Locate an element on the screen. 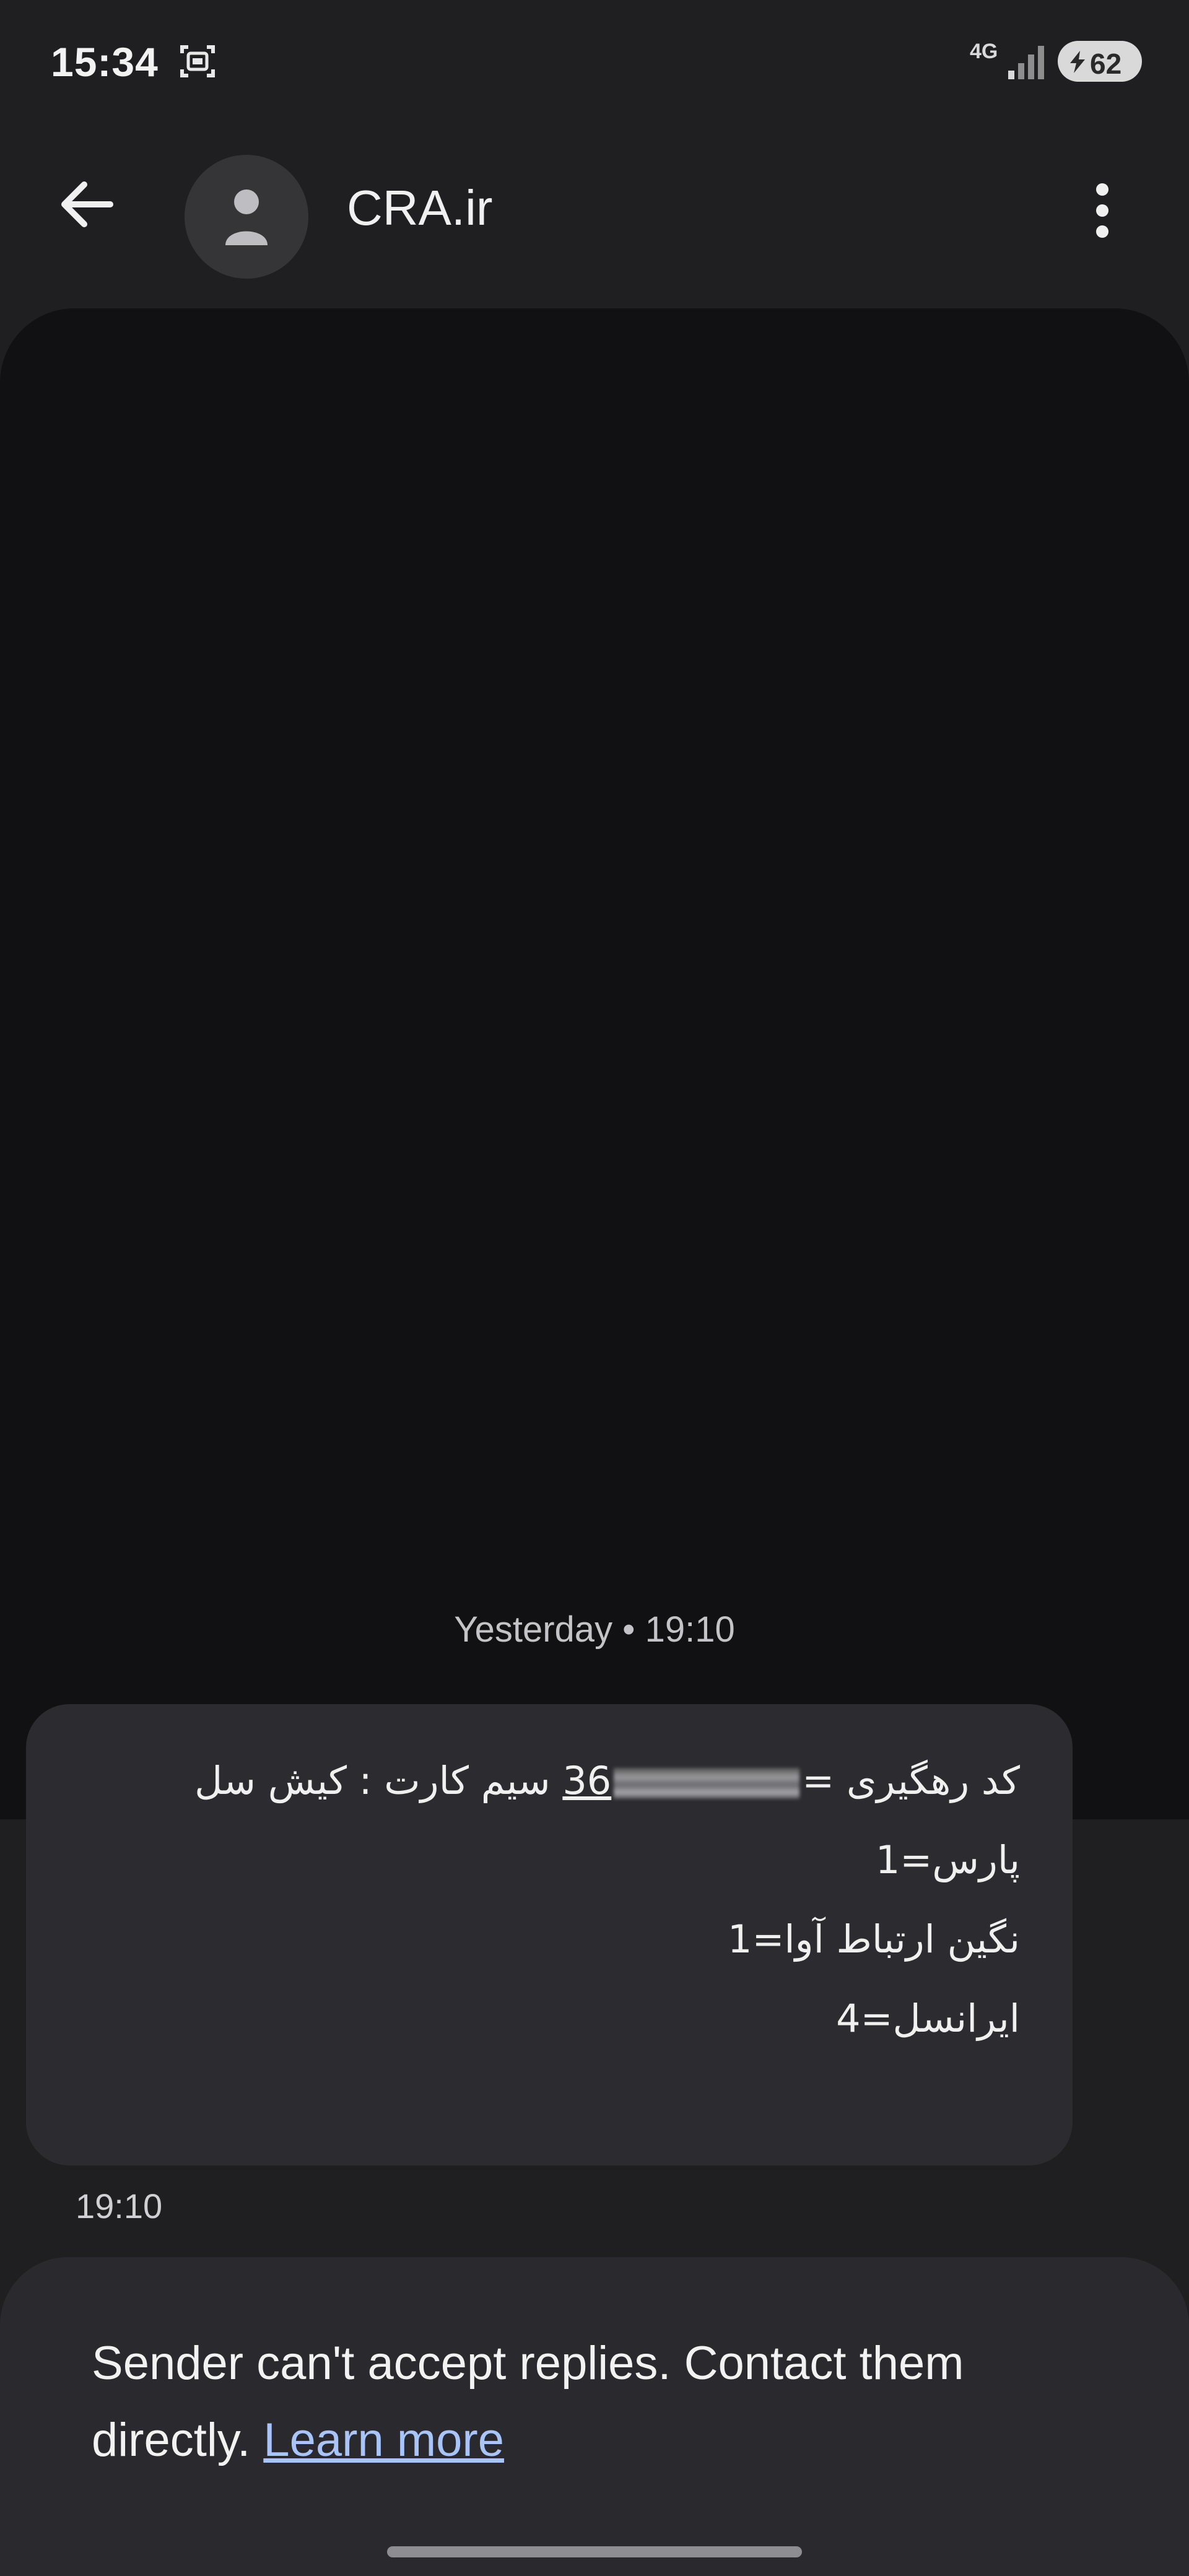 This screenshot has width=1189, height=2576. tracking-number: 36 is located at coordinates (586, 1780).